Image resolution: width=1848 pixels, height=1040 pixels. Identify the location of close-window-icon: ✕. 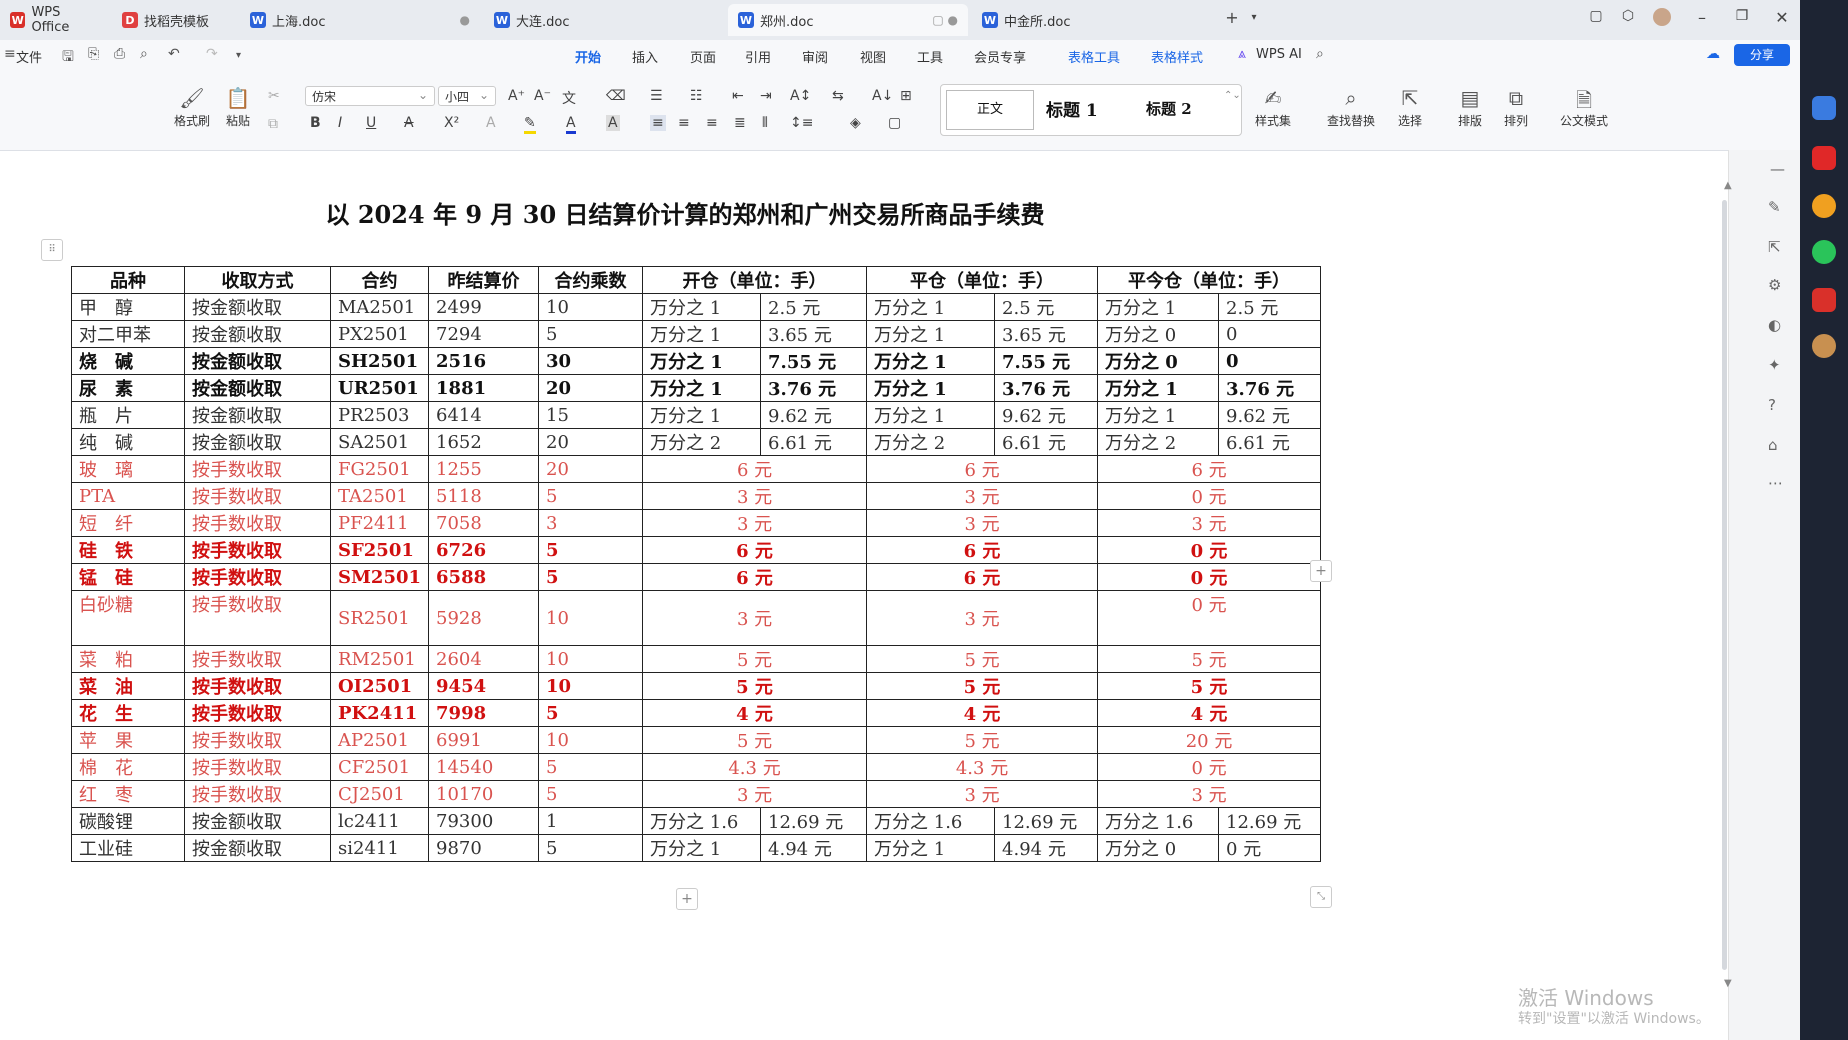
(1782, 17).